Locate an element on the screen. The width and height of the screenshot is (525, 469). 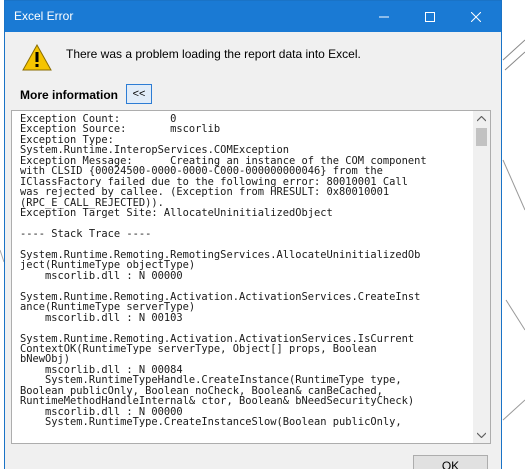
close-button is located at coordinates (476, 16).